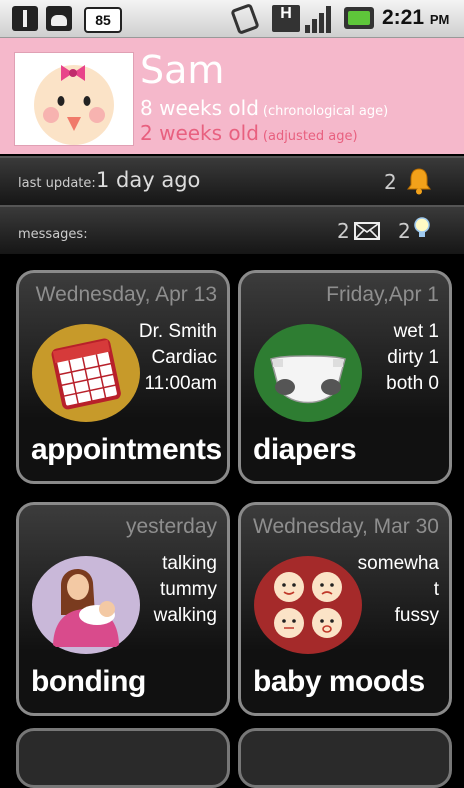 The height and width of the screenshot is (788, 464). What do you see at coordinates (308, 373) in the screenshot?
I see `diaper-icon` at bounding box center [308, 373].